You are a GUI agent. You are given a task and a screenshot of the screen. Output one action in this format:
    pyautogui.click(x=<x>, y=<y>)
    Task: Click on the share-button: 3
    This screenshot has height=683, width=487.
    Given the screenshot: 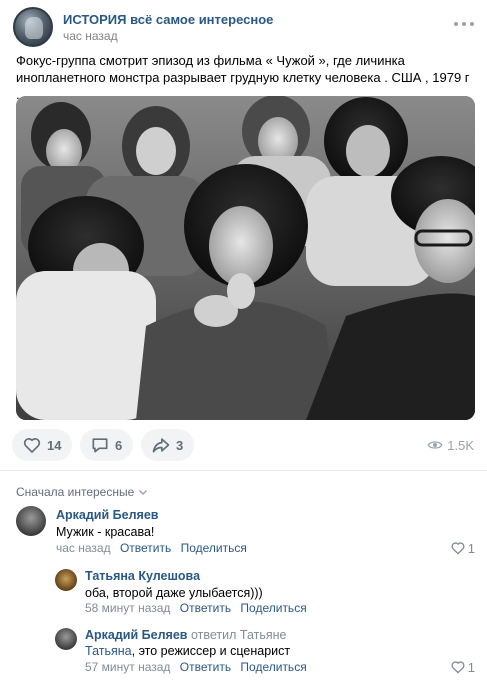 What is the action you would take?
    pyautogui.click(x=167, y=445)
    